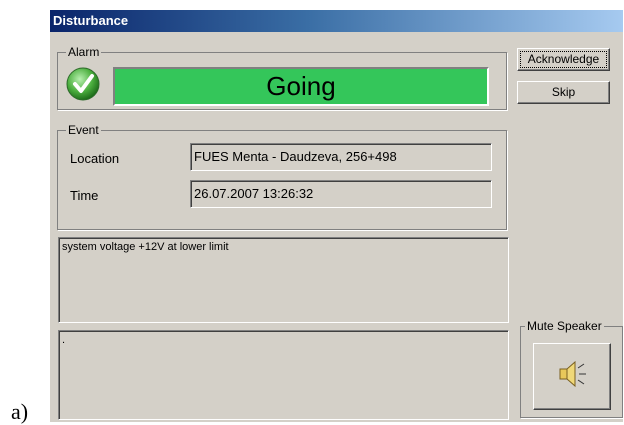 Image resolution: width=624 pixels, height=425 pixels. What do you see at coordinates (301, 86) in the screenshot?
I see `alarm-status-bar: Going` at bounding box center [301, 86].